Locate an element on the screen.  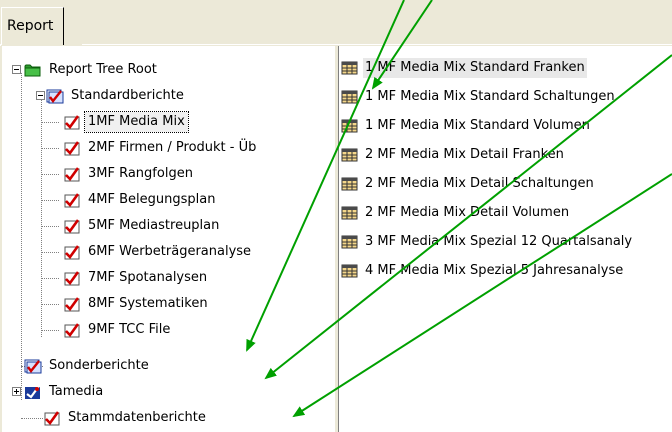
tree-node-label: 4MF Belegungsplan is located at coordinates (152, 199).